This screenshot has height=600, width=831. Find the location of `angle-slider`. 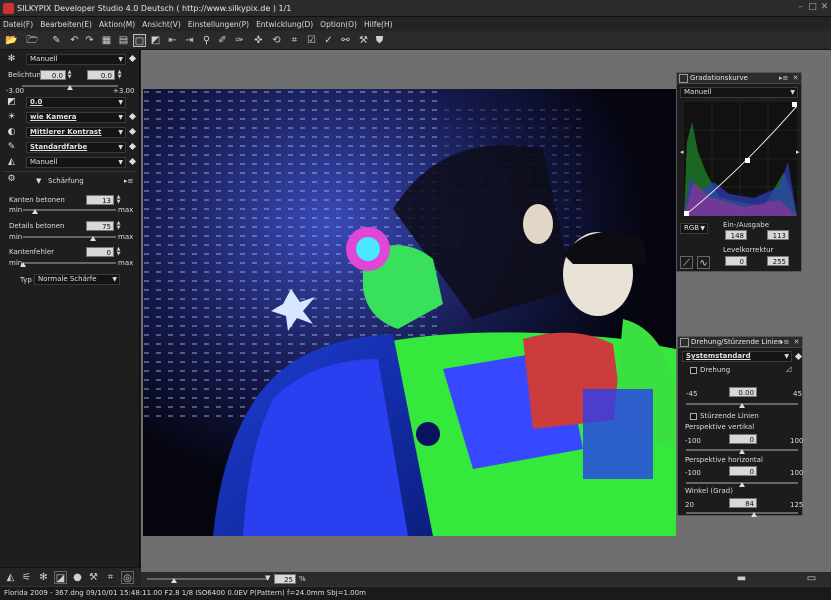

angle-slider is located at coordinates (742, 513).